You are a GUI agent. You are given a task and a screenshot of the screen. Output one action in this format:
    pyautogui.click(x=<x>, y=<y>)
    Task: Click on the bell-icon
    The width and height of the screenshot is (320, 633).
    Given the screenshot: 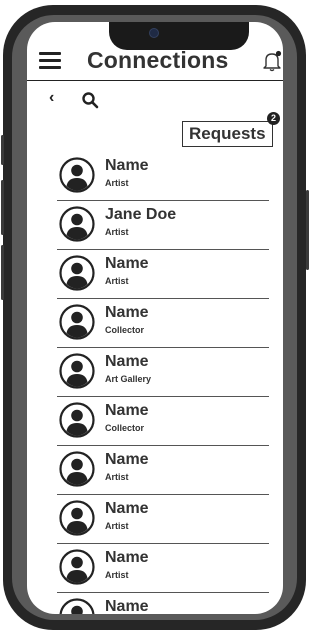 What is the action you would take?
    pyautogui.click(x=272, y=61)
    